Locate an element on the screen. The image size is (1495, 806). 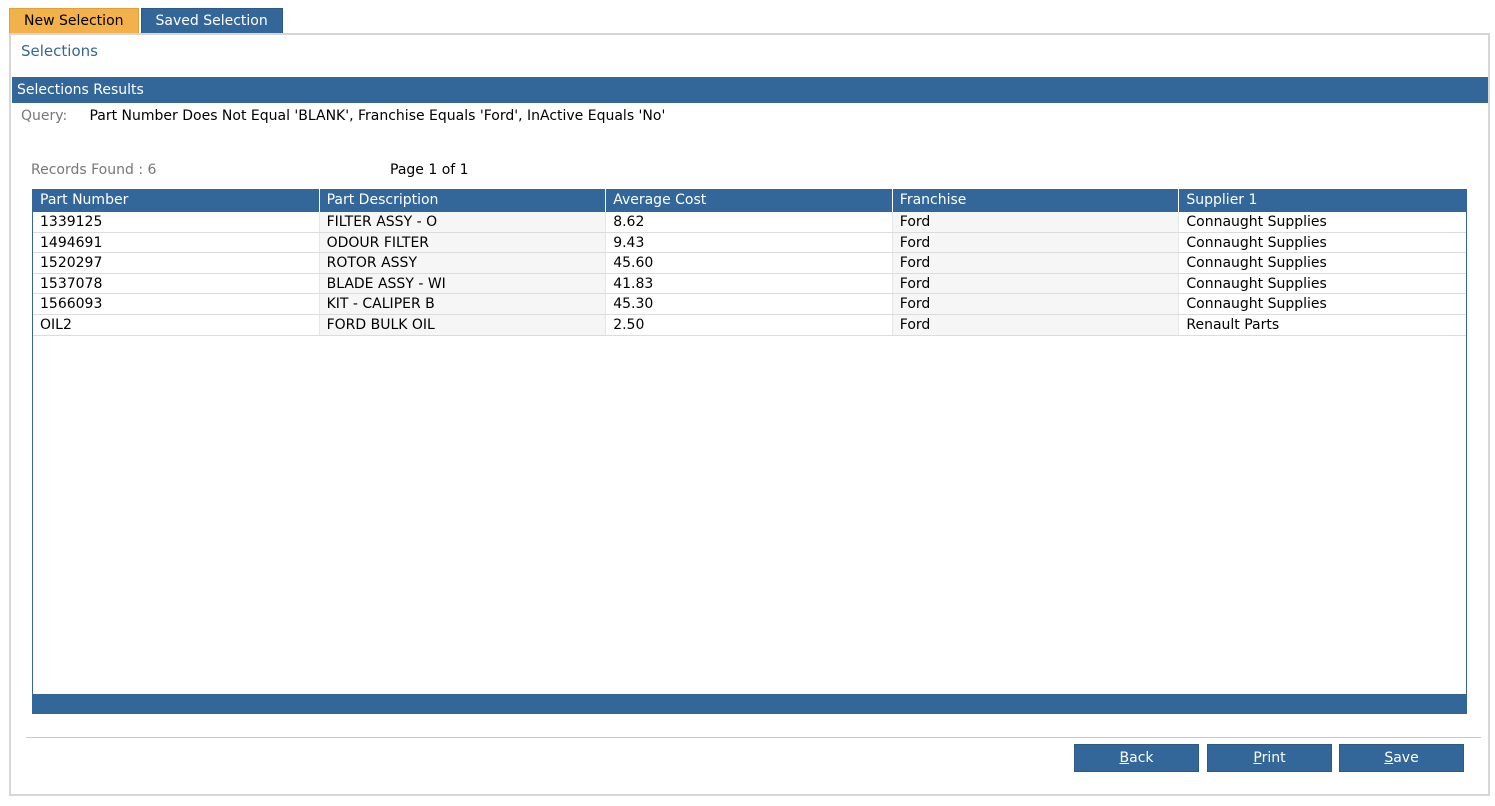
tab-strip: New Selection Saved Selection is located at coordinates (146, 20).